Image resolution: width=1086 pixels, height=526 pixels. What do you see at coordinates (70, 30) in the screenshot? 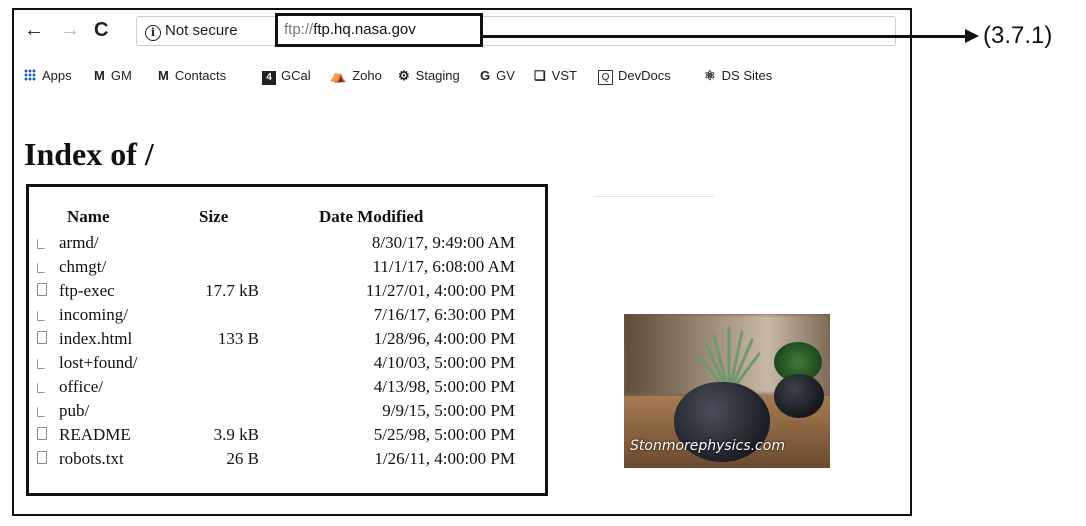
I see `forward-arrow-icon: →` at bounding box center [70, 30].